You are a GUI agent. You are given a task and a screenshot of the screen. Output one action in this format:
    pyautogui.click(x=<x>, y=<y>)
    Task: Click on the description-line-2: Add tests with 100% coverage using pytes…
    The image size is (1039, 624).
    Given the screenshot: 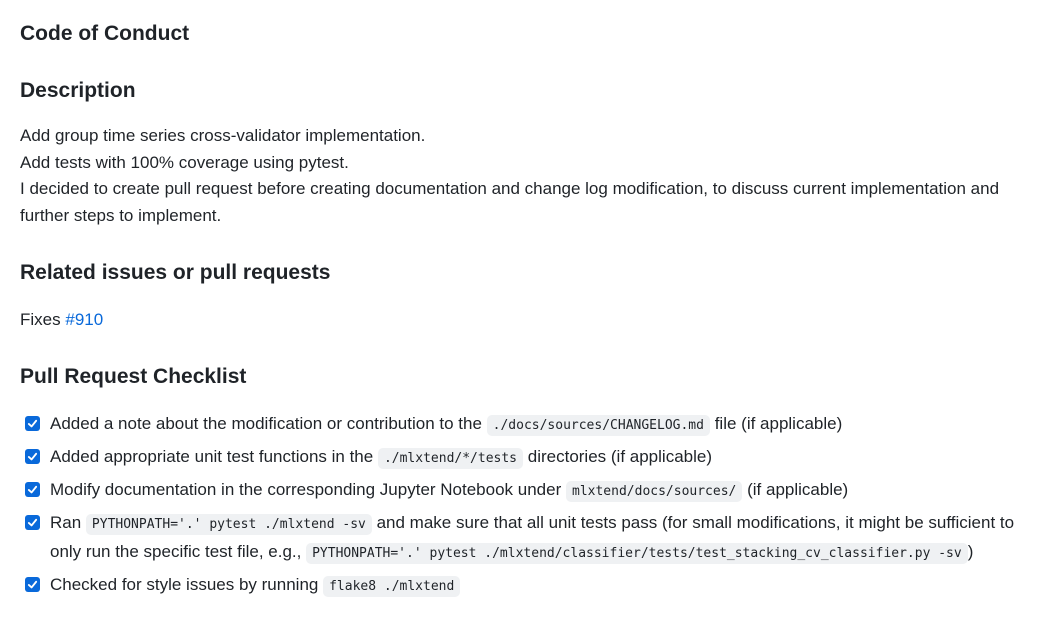 What is the action you would take?
    pyautogui.click(x=184, y=162)
    